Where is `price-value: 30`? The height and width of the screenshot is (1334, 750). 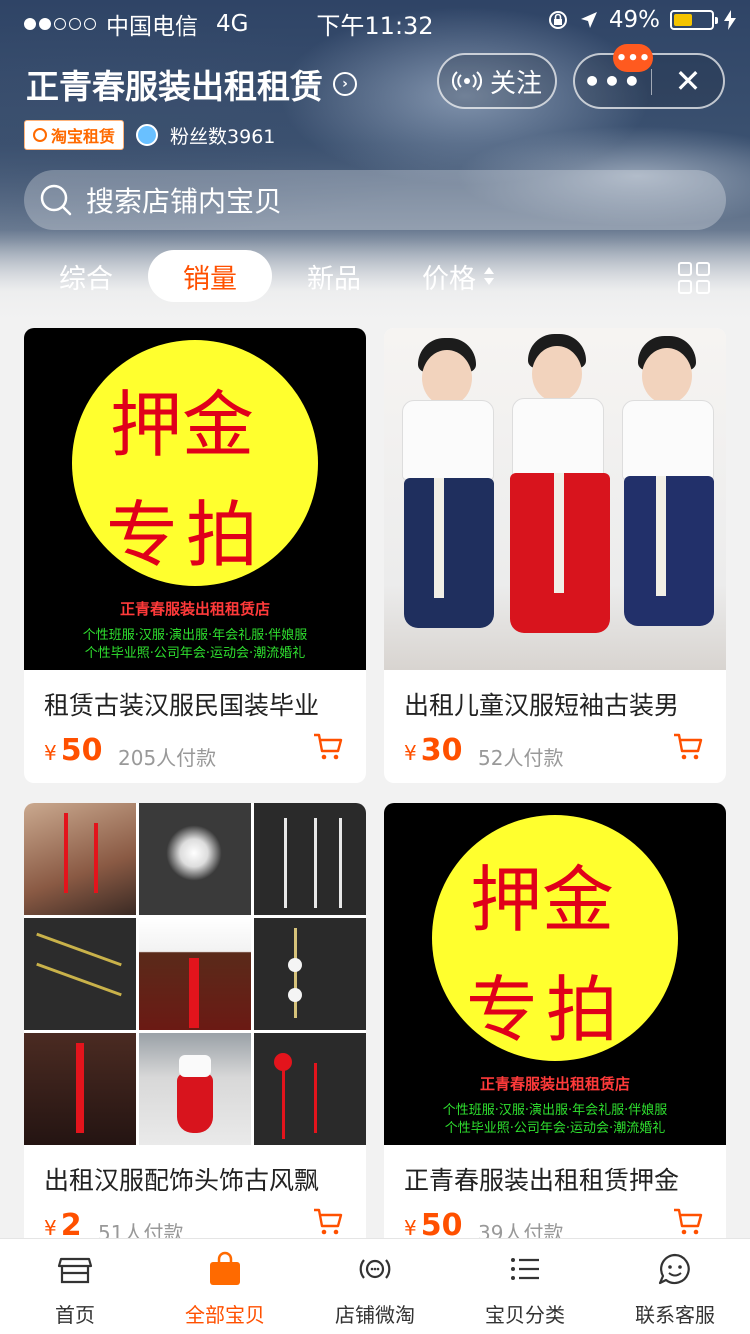 price-value: 30 is located at coordinates (441, 750).